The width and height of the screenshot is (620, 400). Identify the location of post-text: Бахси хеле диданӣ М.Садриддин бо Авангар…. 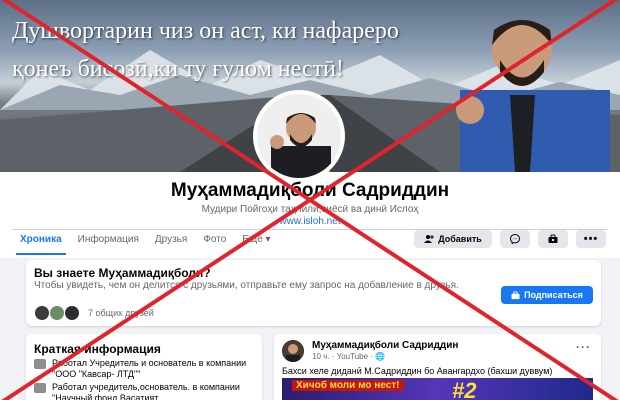
(417, 371).